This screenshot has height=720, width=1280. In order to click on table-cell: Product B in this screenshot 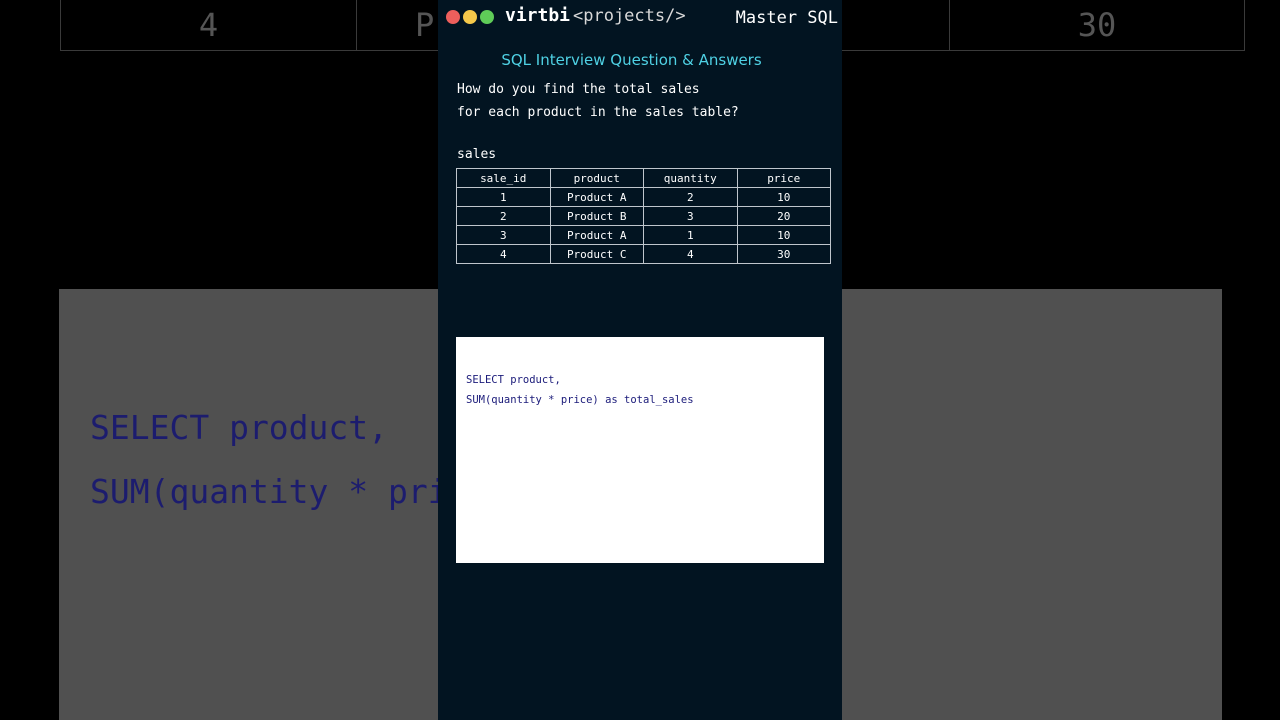, I will do `click(596, 216)`.